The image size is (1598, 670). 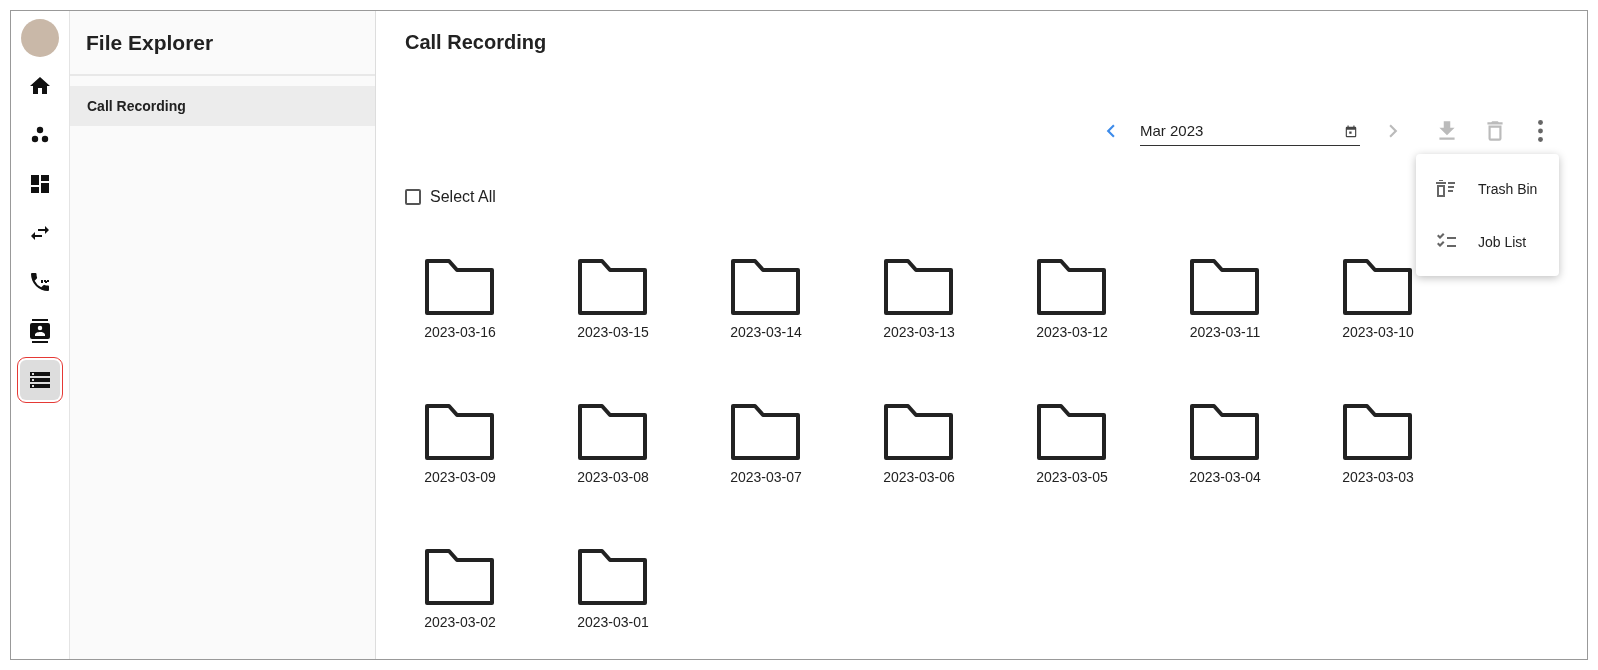 I want to click on folder-name: 2023-03-02, so click(x=460, y=622).